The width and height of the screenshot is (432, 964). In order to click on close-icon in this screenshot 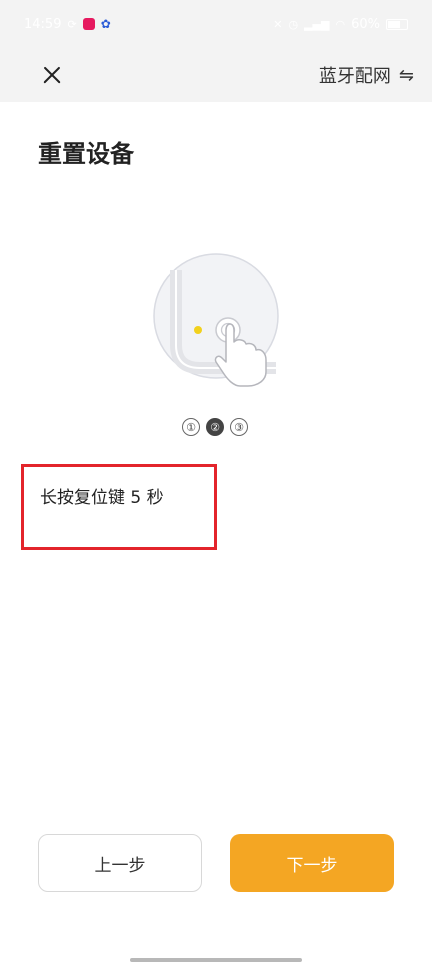, I will do `click(52, 75)`.